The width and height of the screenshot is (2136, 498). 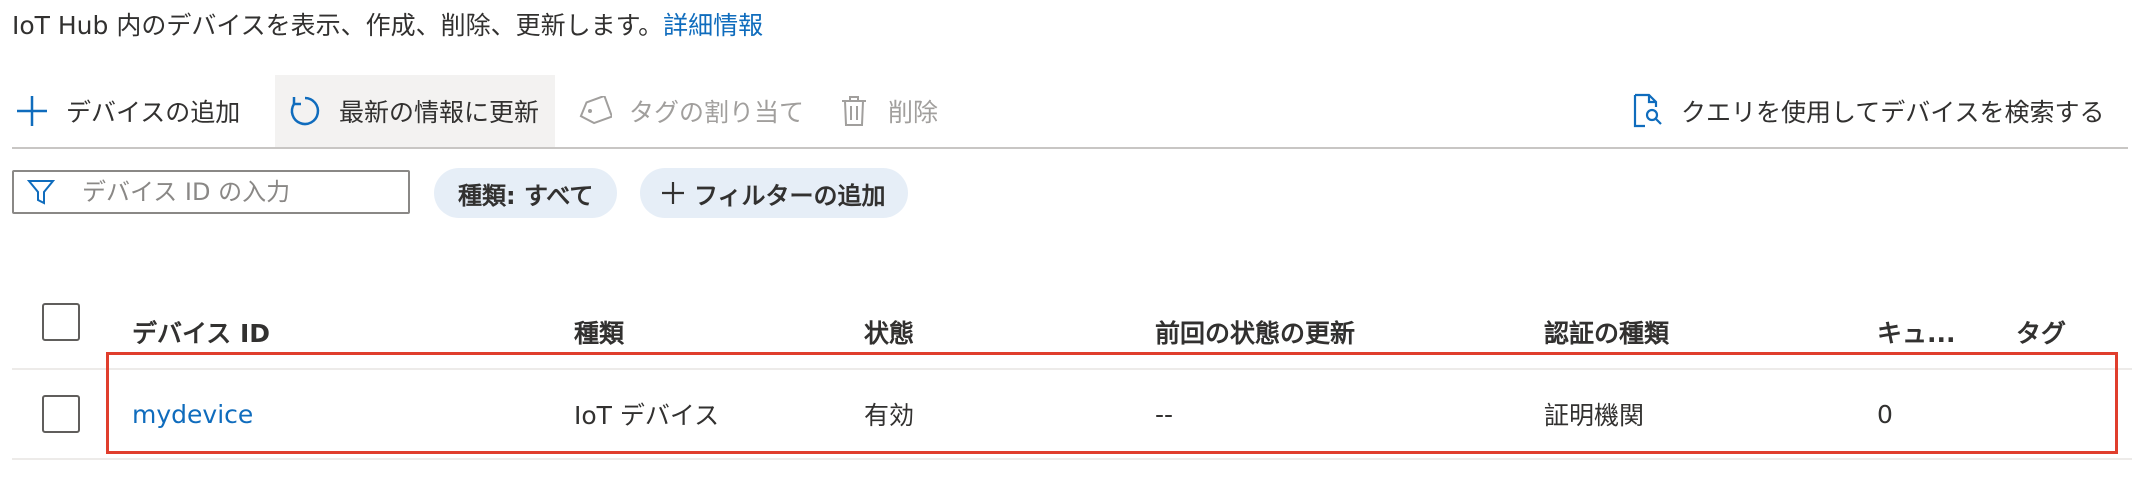 I want to click on document-search-icon, so click(x=1647, y=111).